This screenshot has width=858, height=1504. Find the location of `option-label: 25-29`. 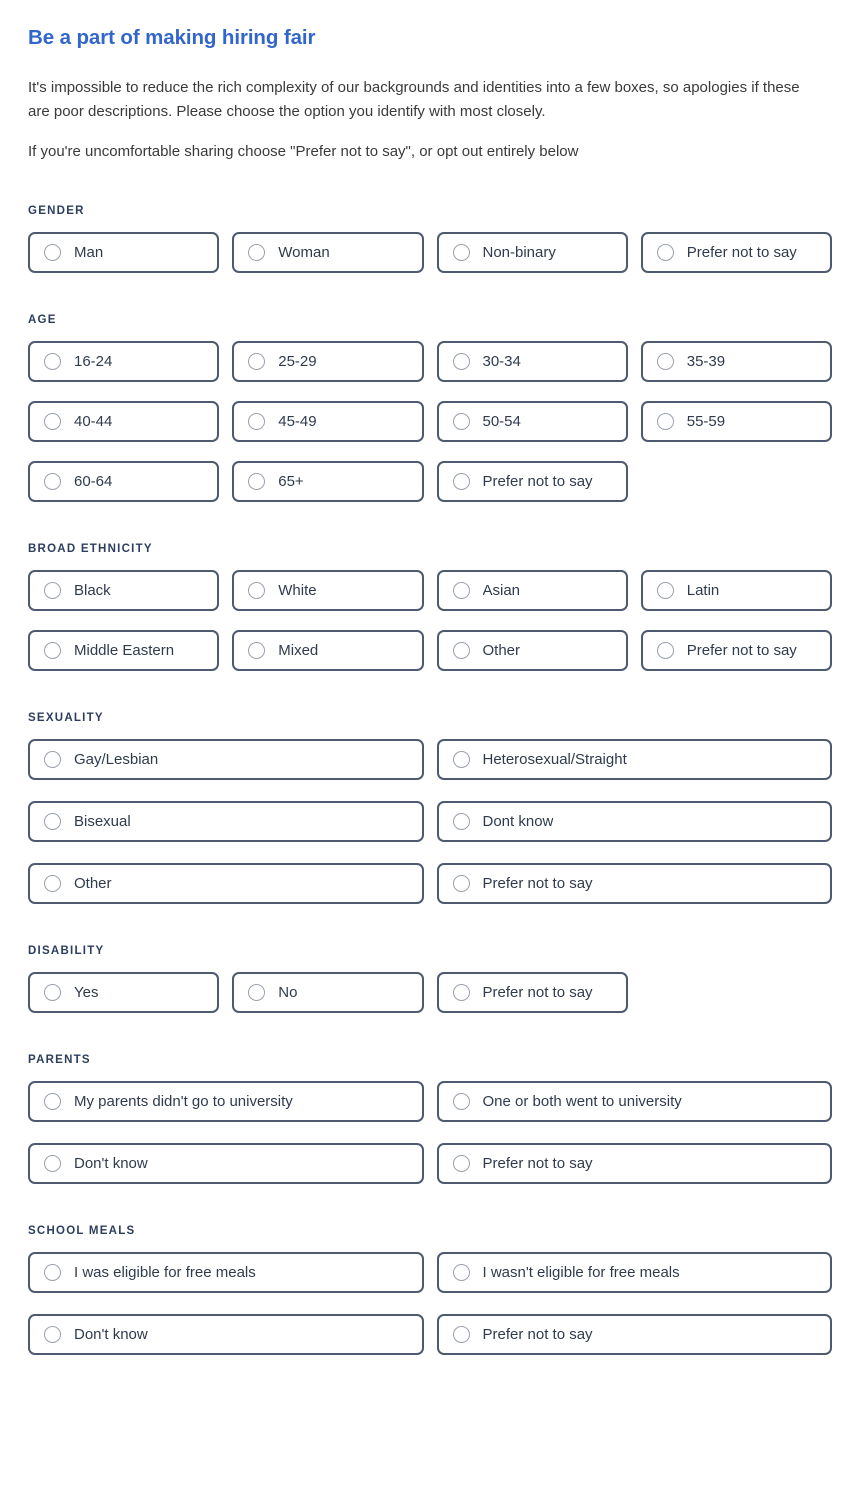

option-label: 25-29 is located at coordinates (297, 361).